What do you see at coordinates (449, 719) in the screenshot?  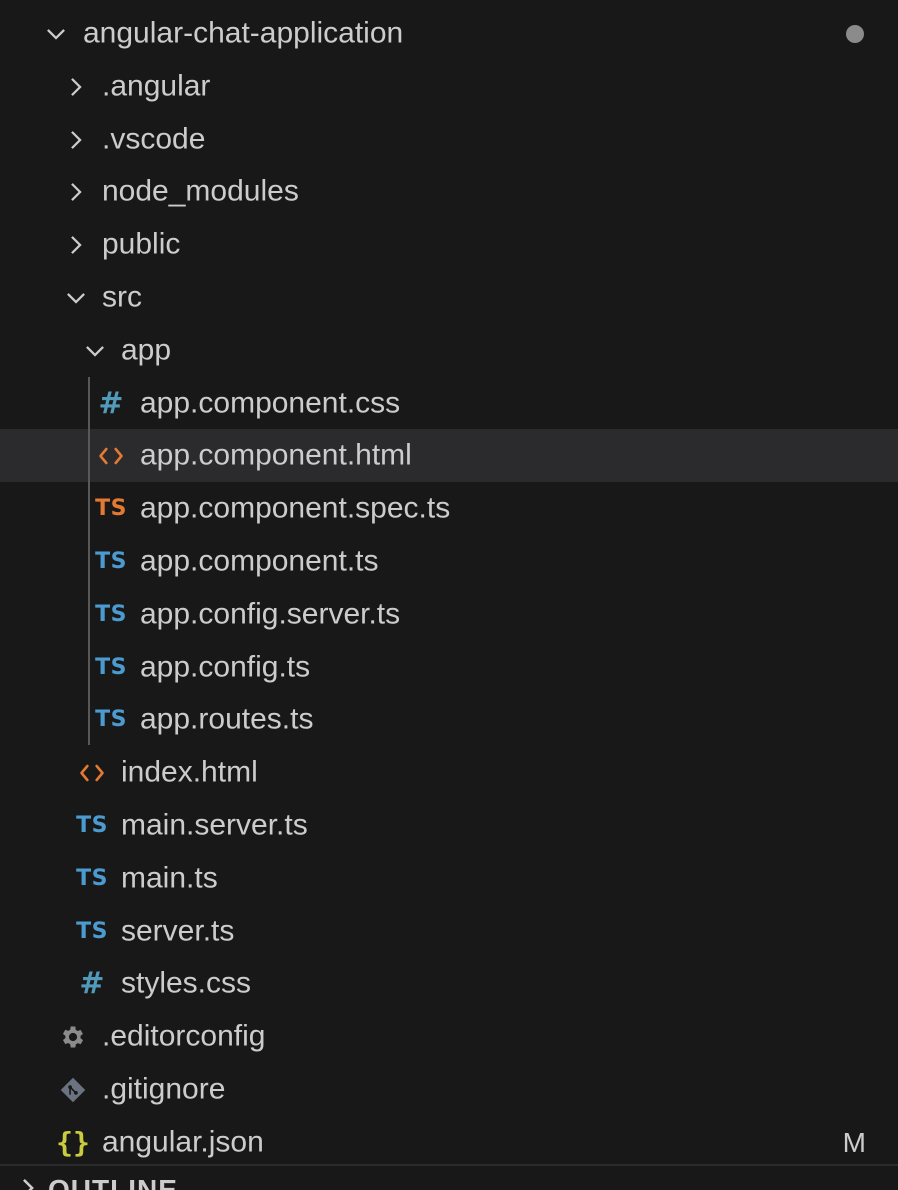 I see `tree-item-file-app-routes-ts: TS app.routes.ts` at bounding box center [449, 719].